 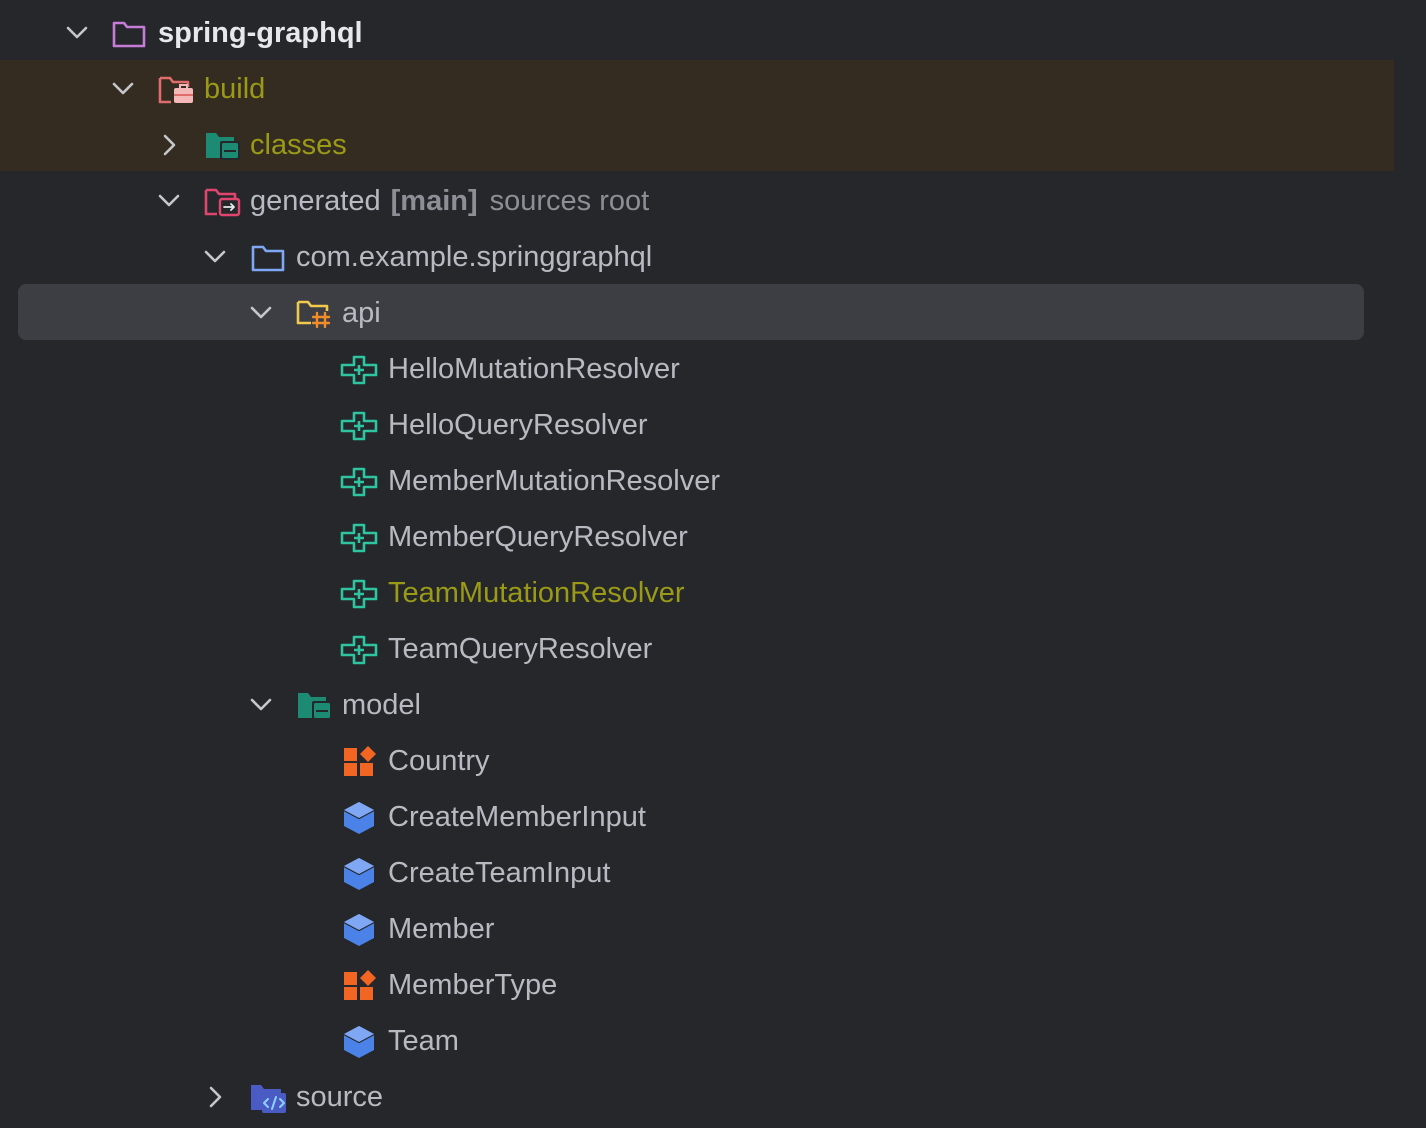 What do you see at coordinates (697, 145) in the screenshot?
I see `tree-row-classes: classes` at bounding box center [697, 145].